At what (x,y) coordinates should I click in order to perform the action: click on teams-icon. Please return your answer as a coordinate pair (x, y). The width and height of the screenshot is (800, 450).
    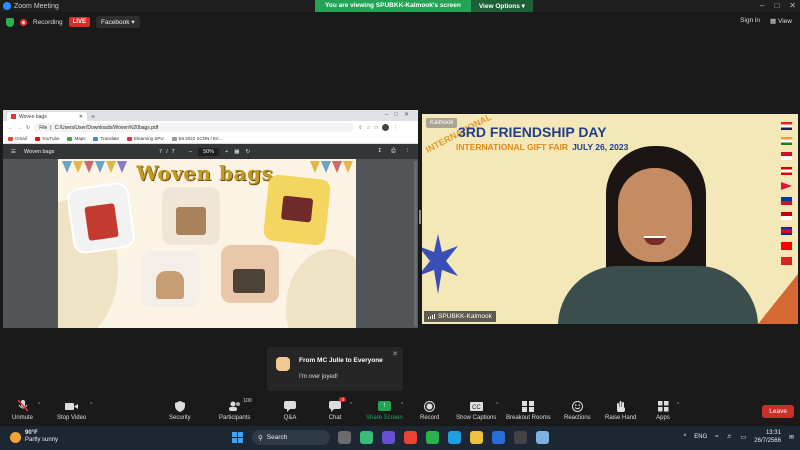
    Looking at the image, I should click on (388, 437).